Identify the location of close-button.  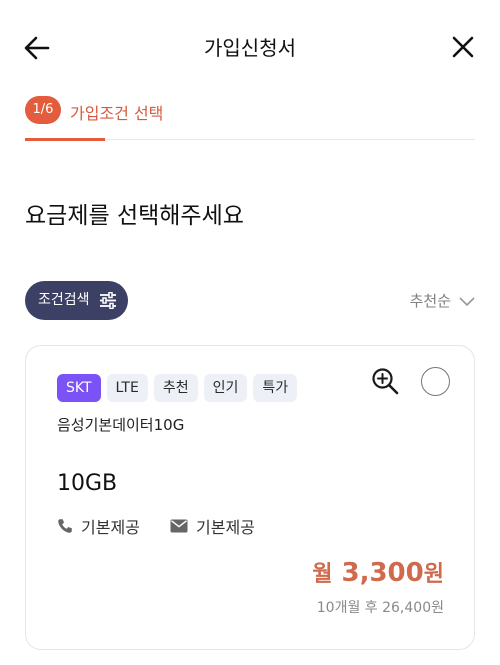
(463, 47).